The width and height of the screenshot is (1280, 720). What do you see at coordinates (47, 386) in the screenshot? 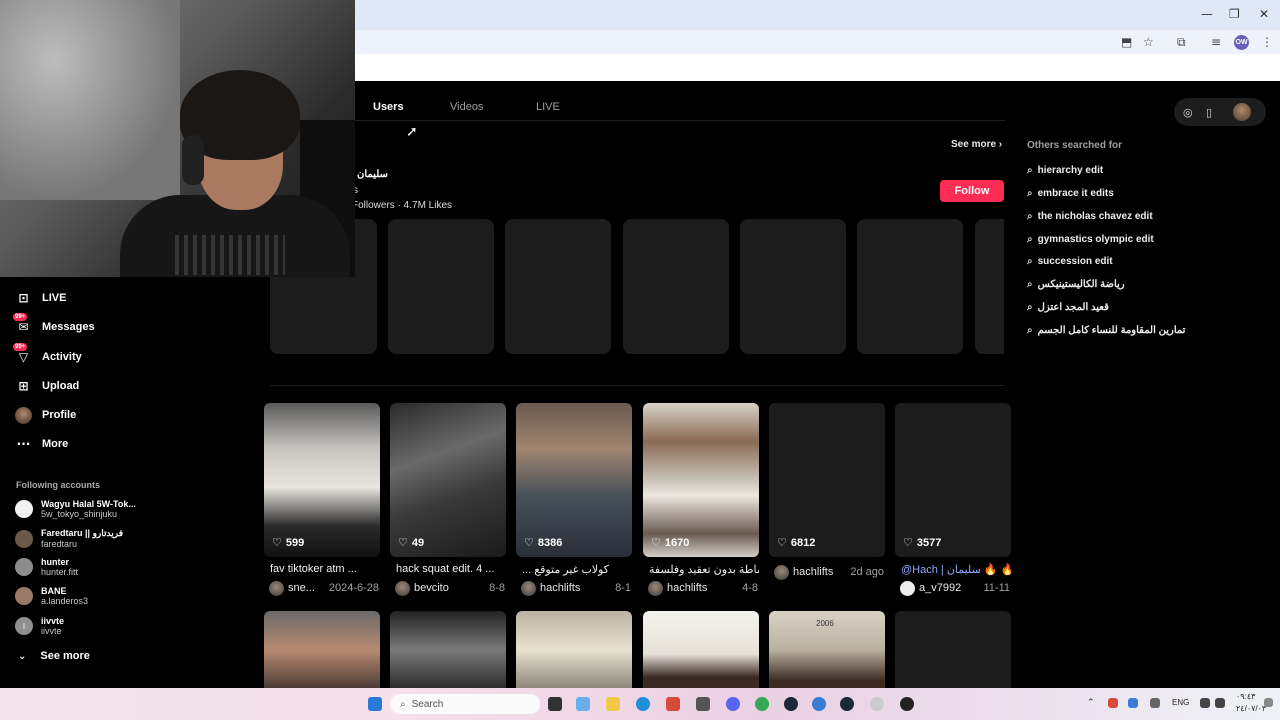
I see `sidebar-item-upload: ⊞ Upload` at bounding box center [47, 386].